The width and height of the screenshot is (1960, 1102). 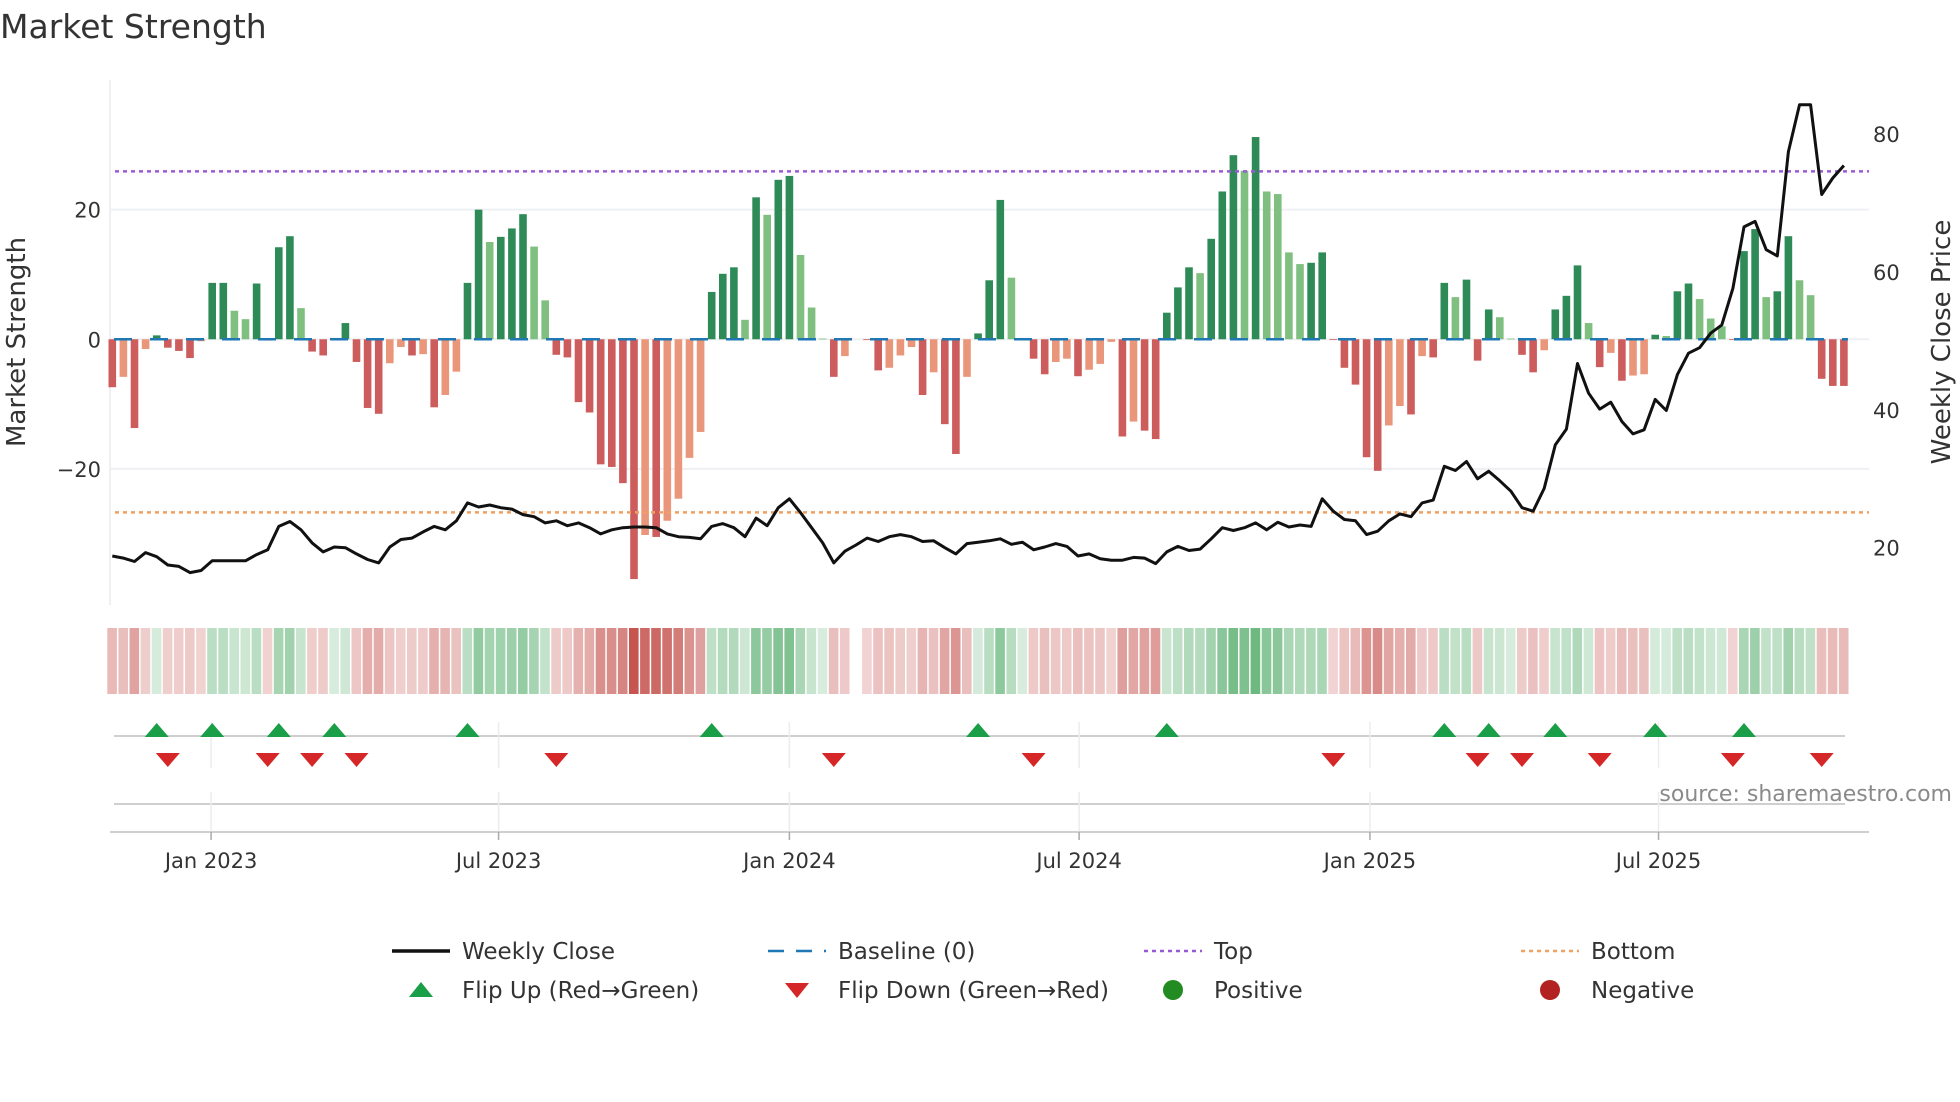 I want to click on y-axis-left-title: Market Strength, so click(x=17, y=342).